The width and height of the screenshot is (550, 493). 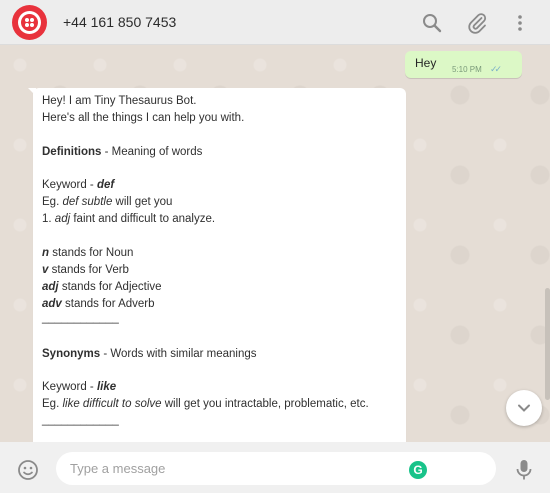 I want to click on contact-name: +44 161 850 7453, so click(x=119, y=22).